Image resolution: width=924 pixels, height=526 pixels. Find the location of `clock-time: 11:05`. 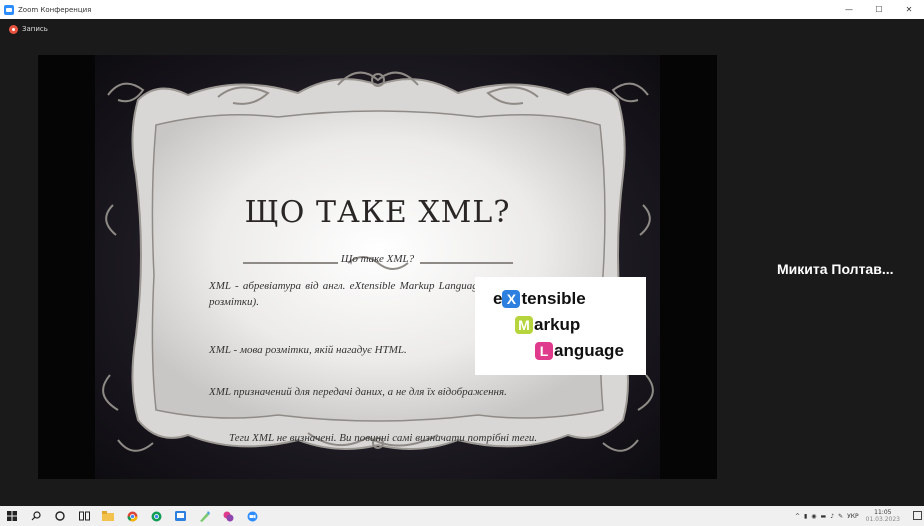

clock-time: 11:05 is located at coordinates (883, 512).